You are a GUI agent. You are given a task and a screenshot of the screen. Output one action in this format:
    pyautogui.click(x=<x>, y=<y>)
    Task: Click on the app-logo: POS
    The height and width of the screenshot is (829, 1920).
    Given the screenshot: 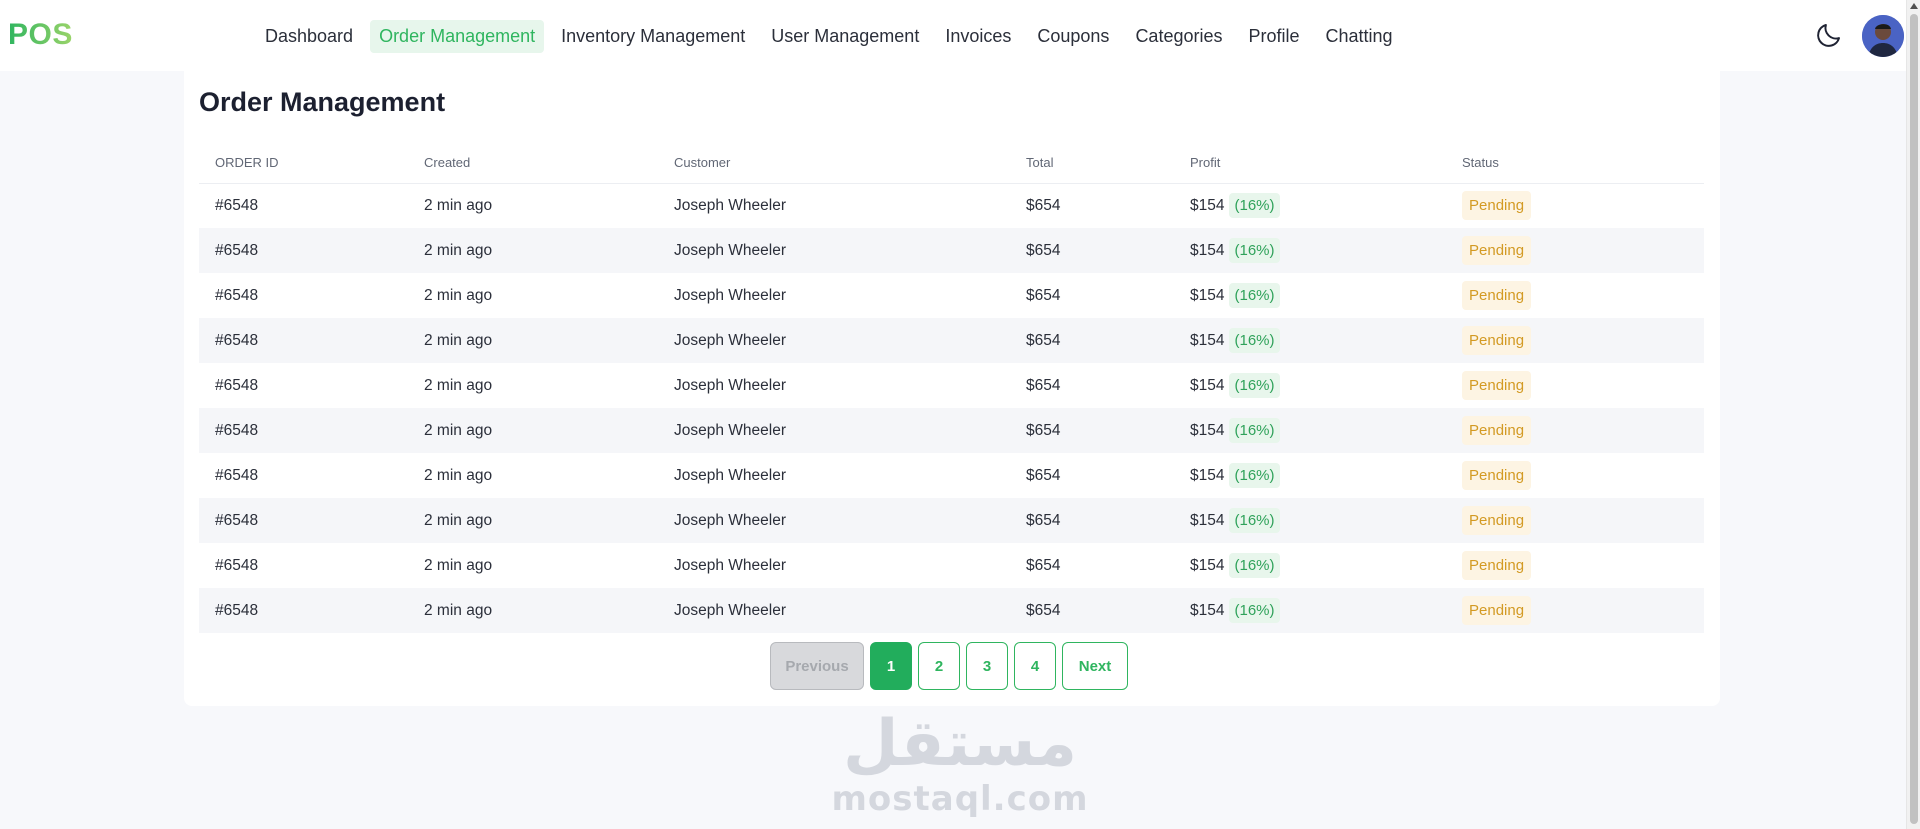 What is the action you would take?
    pyautogui.click(x=40, y=35)
    